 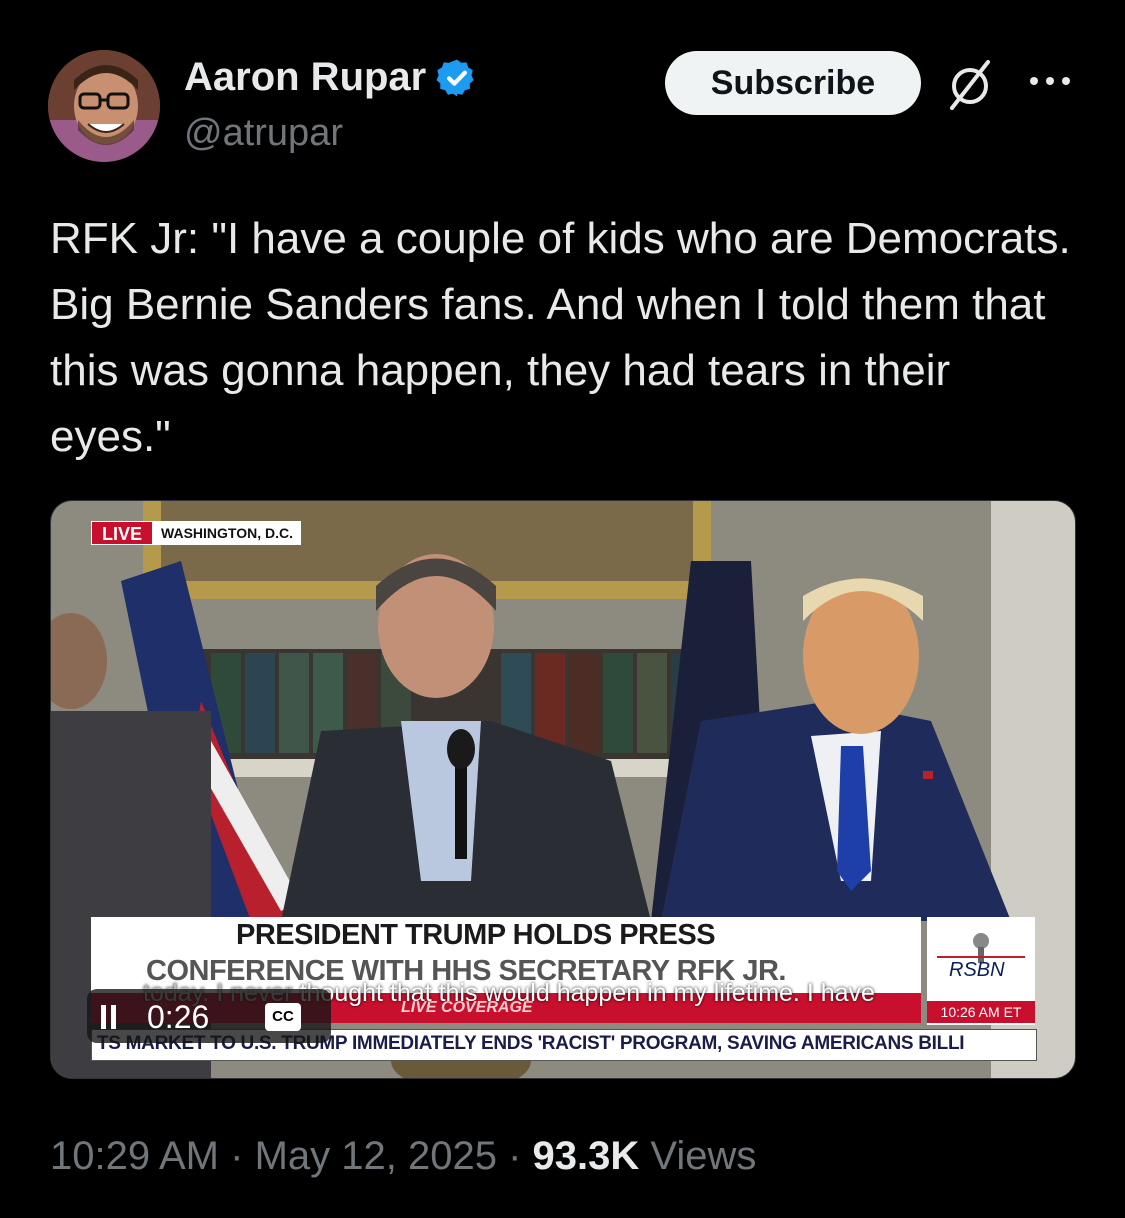 What do you see at coordinates (970, 84) in the screenshot?
I see `slashed-circle-icon` at bounding box center [970, 84].